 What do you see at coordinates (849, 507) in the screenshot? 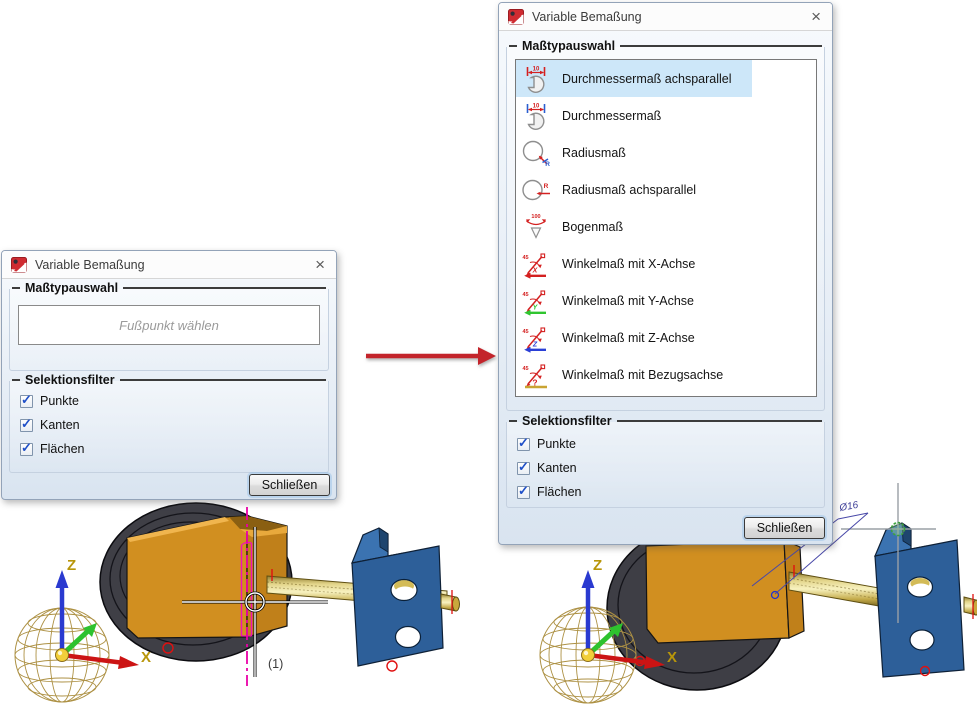
I see `dimension-value: Ø16` at bounding box center [849, 507].